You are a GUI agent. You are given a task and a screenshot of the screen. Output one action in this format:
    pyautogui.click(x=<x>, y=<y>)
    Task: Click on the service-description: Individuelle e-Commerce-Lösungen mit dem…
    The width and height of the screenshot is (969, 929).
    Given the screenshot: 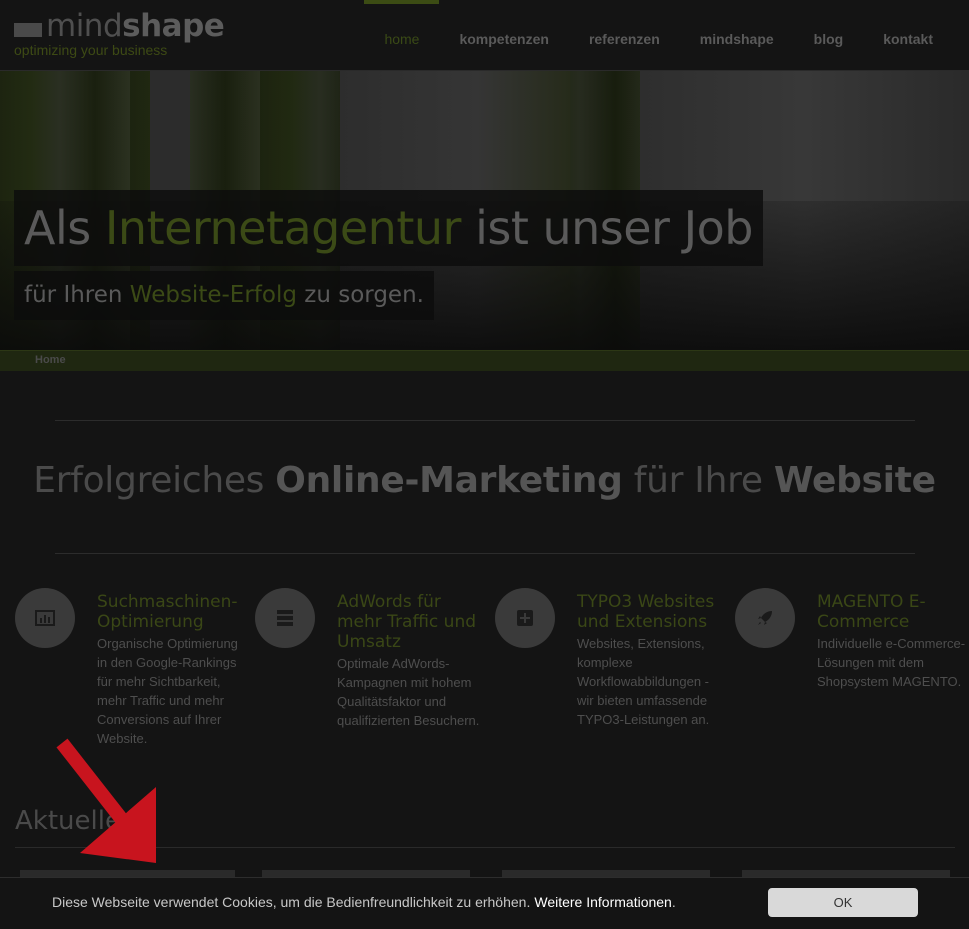 What is the action you would take?
    pyautogui.click(x=891, y=662)
    